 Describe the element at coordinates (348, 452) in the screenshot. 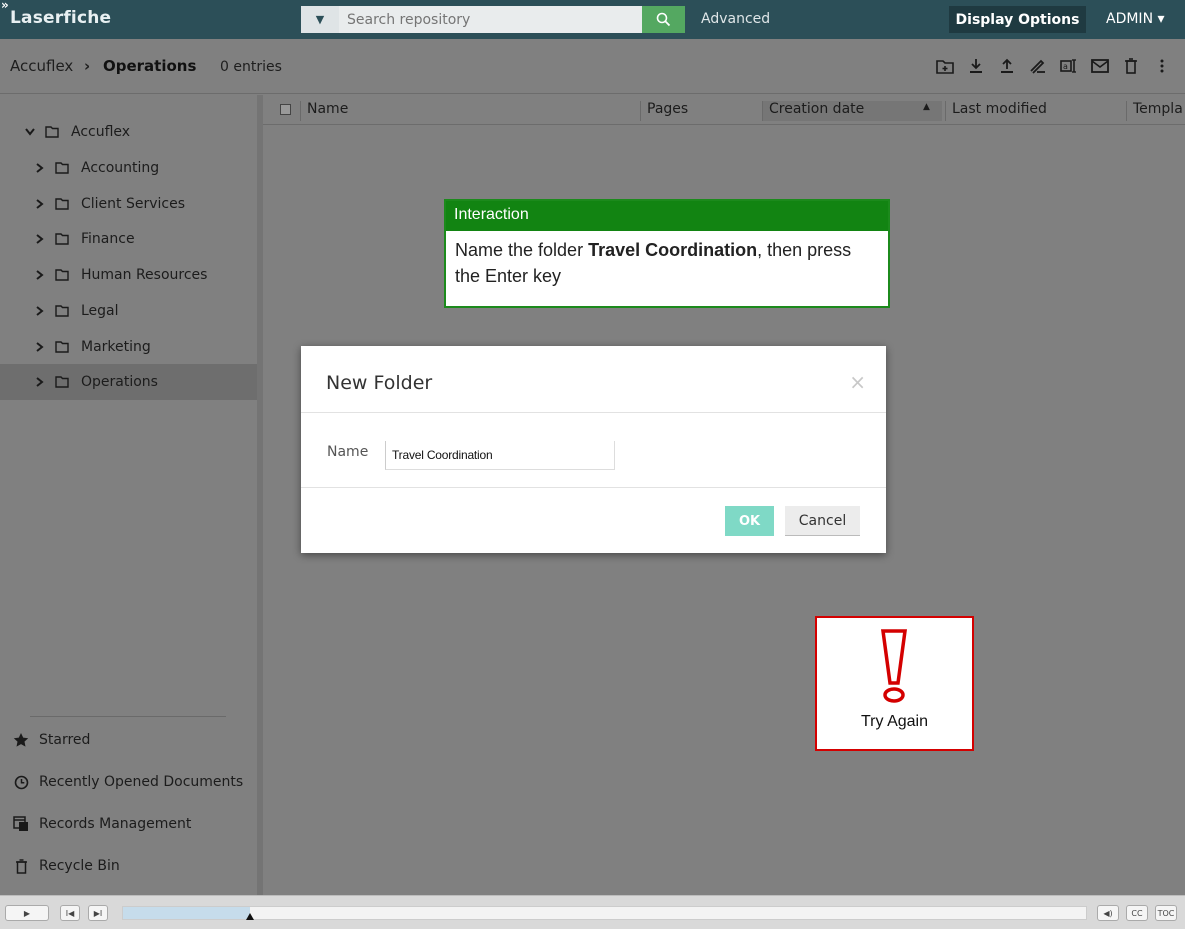

I see `name-label: Name` at that location.